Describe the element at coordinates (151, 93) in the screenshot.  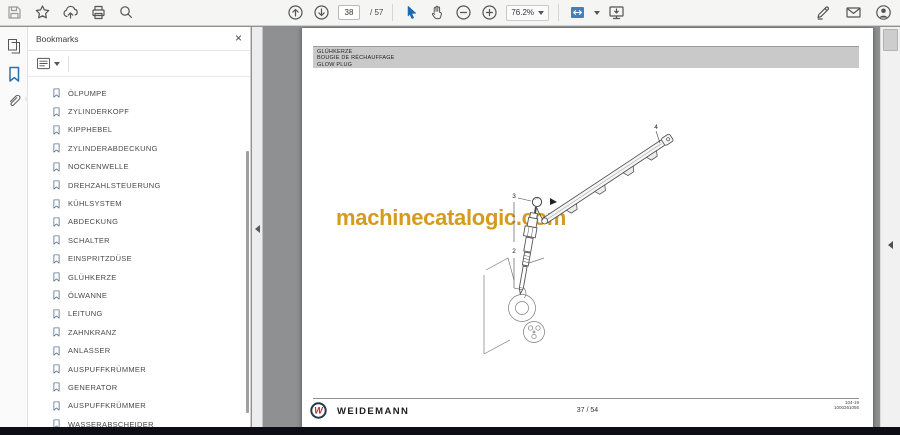
I see `bookmark-item: ÖLPUMPE` at that location.